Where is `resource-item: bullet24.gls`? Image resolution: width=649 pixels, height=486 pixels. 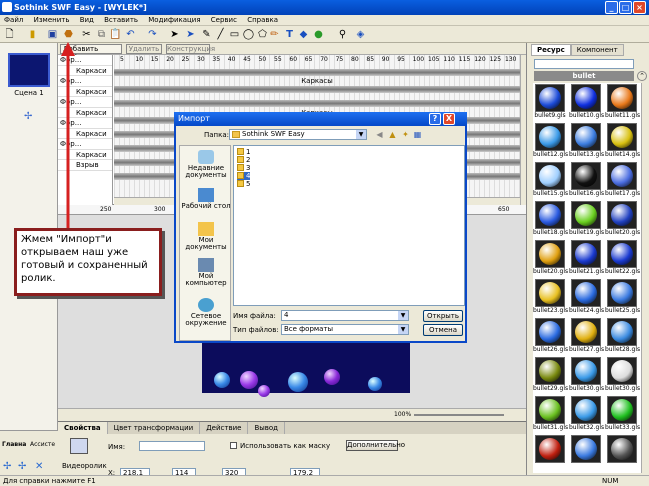 resource-item: bullet24.gls is located at coordinates (586, 297).